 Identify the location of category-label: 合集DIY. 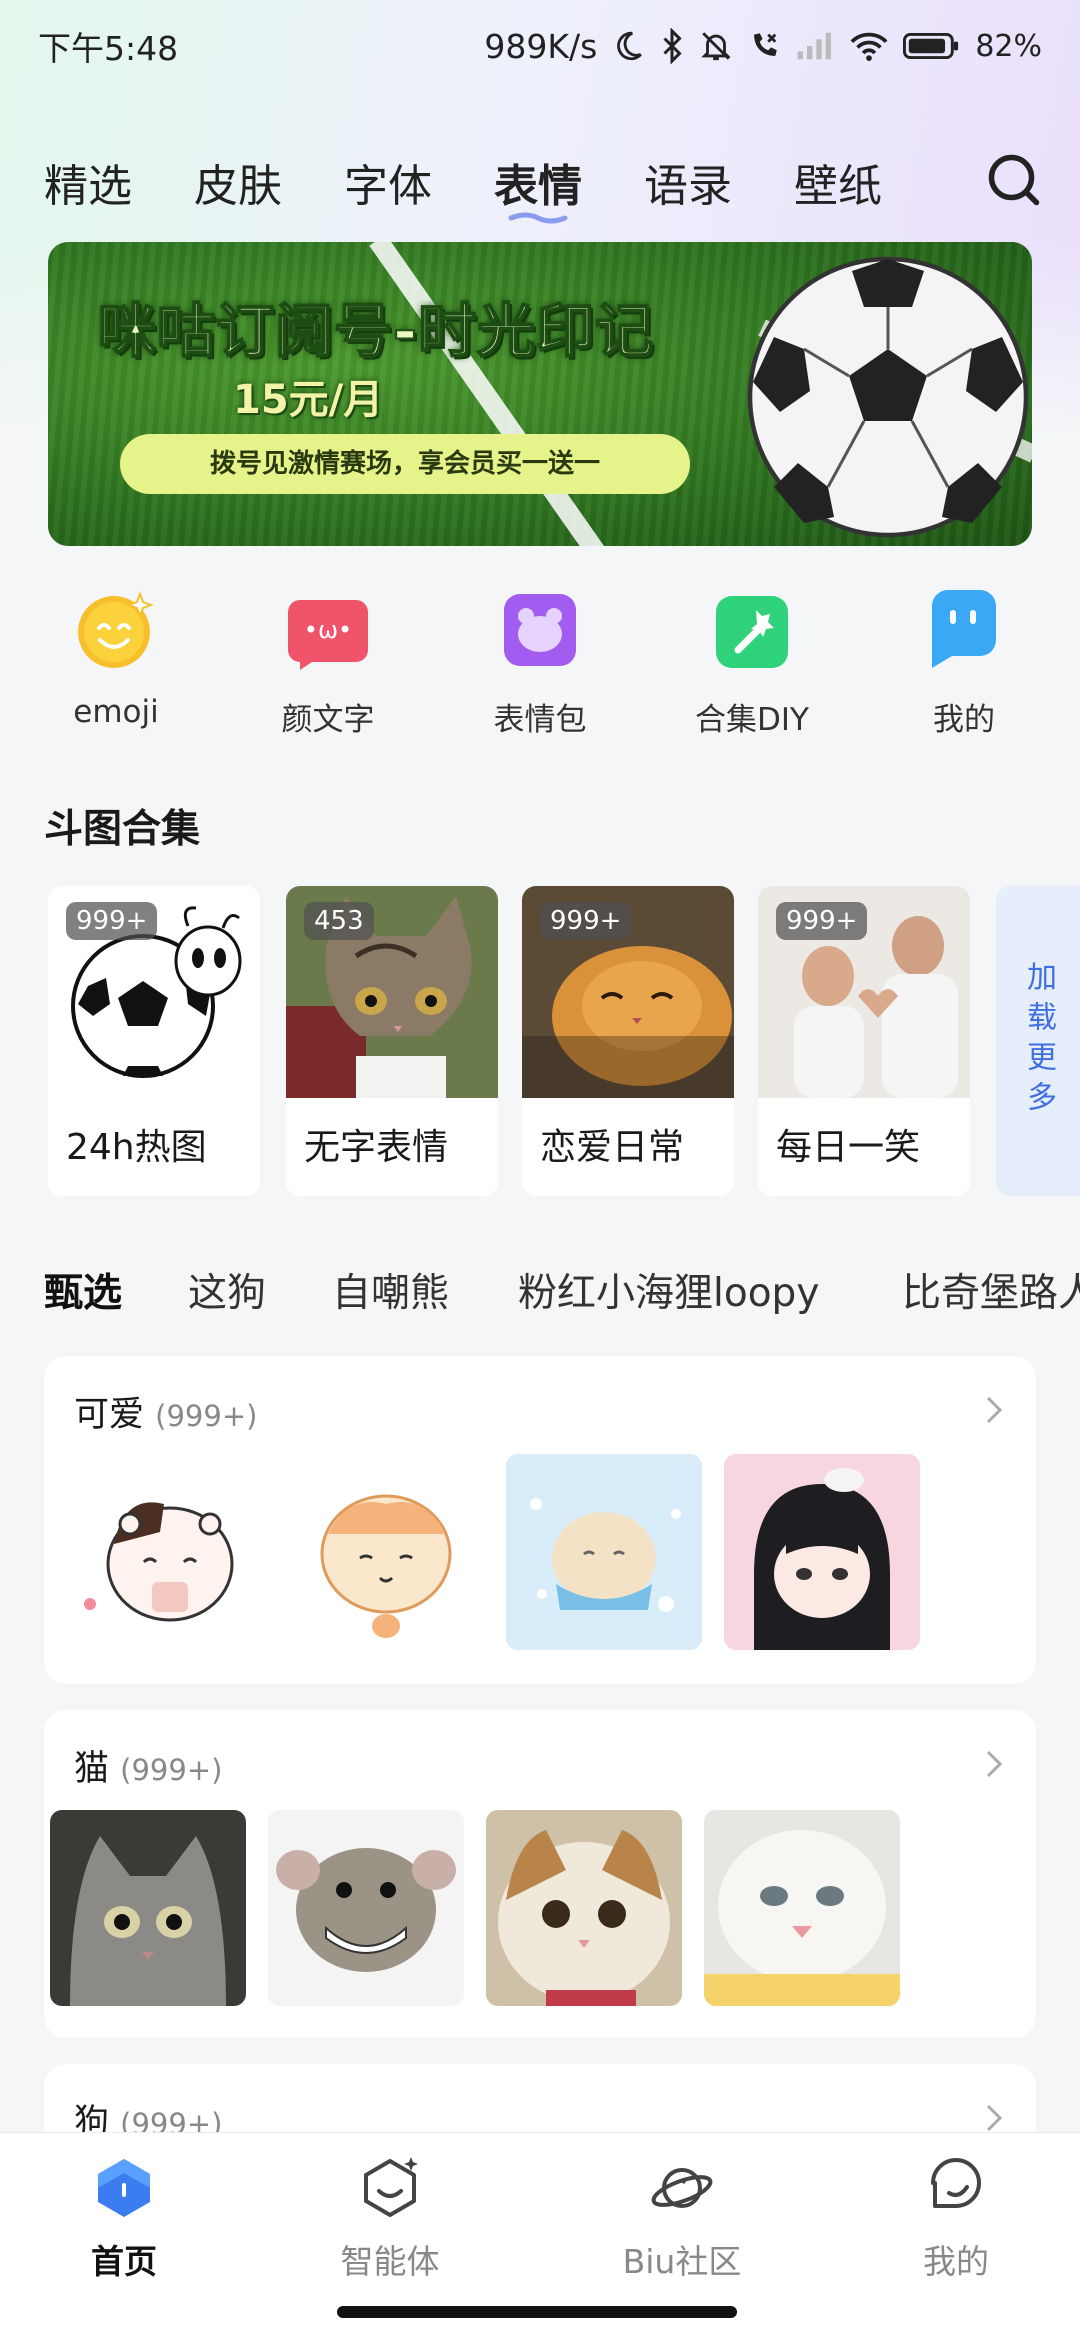
(752, 720).